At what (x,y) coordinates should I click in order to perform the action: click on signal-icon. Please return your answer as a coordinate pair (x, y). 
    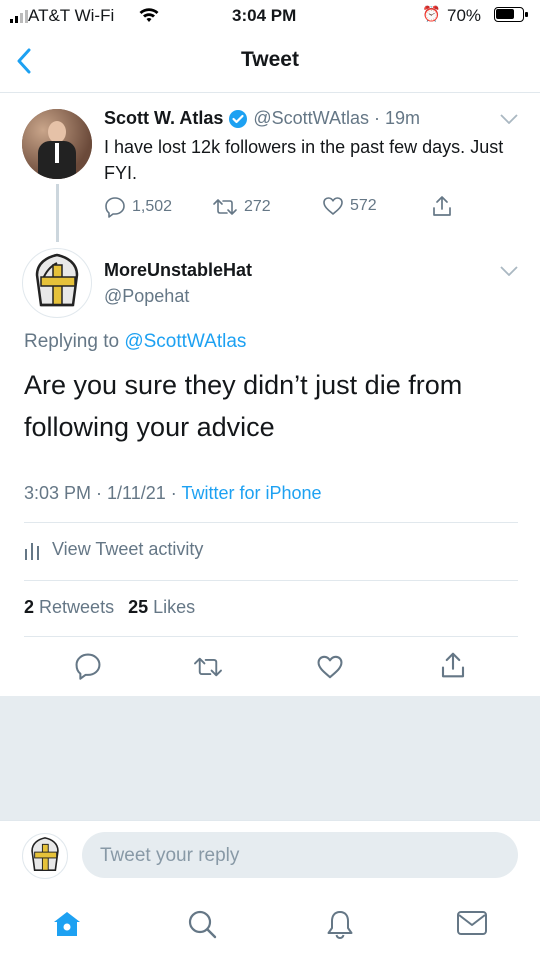
    Looking at the image, I should click on (19, 16).